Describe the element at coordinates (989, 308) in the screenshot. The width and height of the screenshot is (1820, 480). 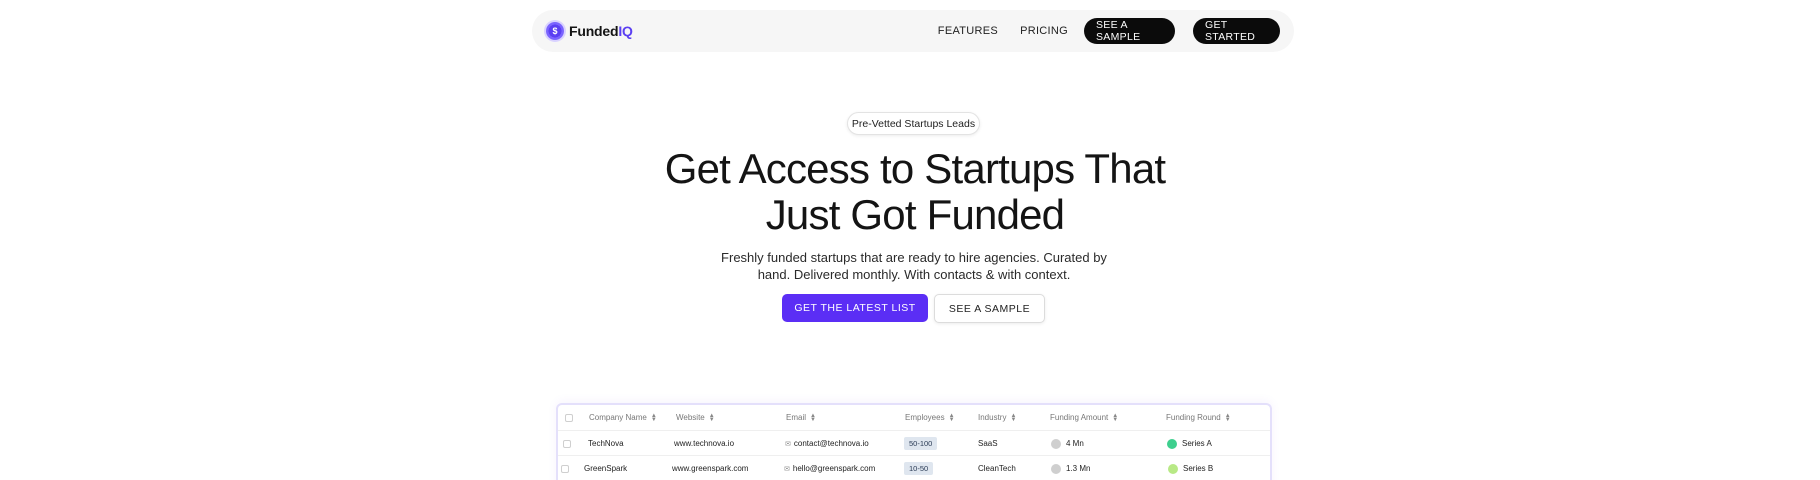
I see `see-sample-button: SEE A SAMPLE` at that location.